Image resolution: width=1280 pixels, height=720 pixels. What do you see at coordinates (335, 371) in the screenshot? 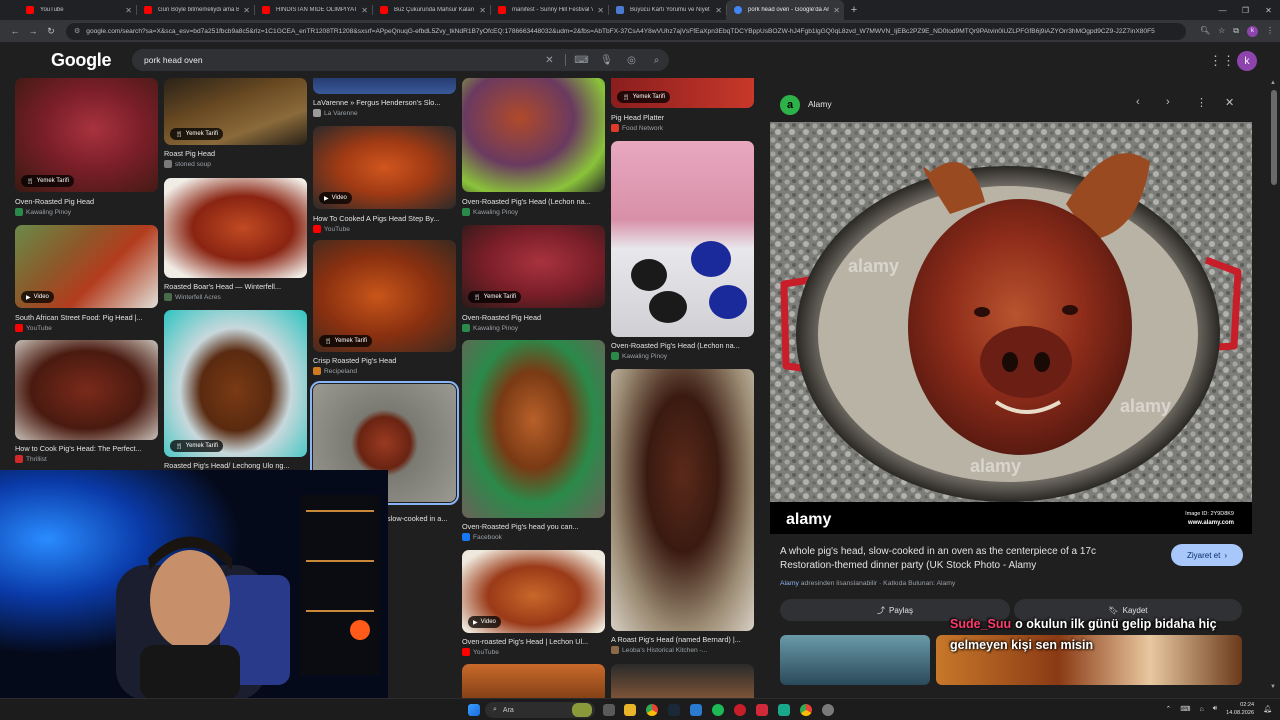
I see `result-source: Recipeland` at bounding box center [335, 371].